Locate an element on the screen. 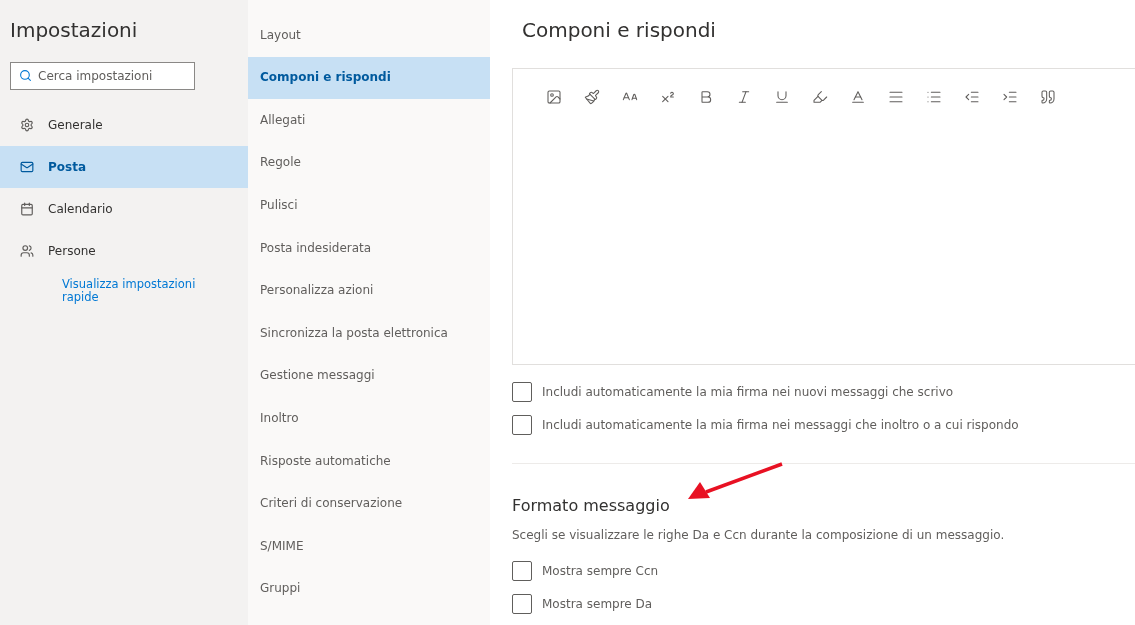 This screenshot has width=1135, height=625. checkbox-label: Includi automaticamente la mia firma nei nuovi messaggi che scrivo is located at coordinates (748, 391).